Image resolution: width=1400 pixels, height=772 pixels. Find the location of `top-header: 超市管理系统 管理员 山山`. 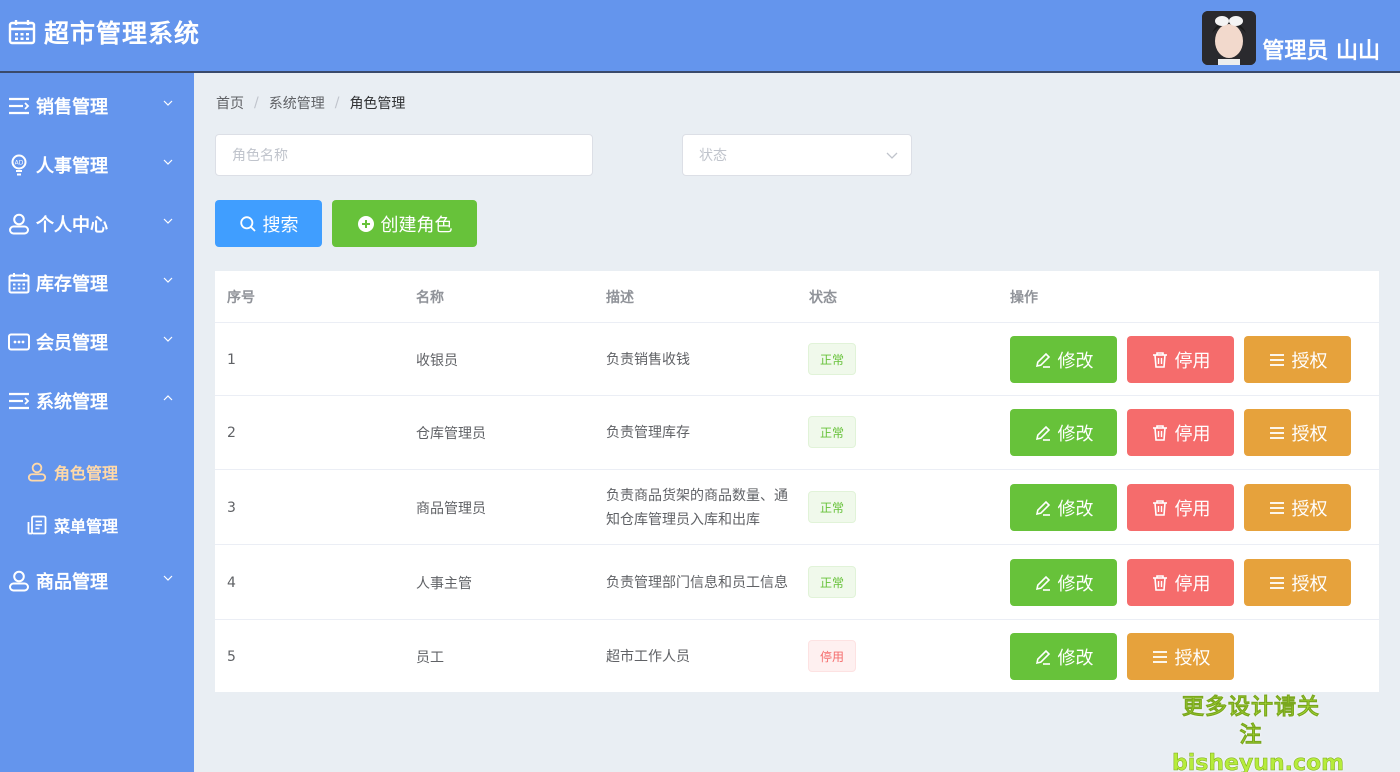

top-header: 超市管理系统 管理员 山山 is located at coordinates (700, 36).